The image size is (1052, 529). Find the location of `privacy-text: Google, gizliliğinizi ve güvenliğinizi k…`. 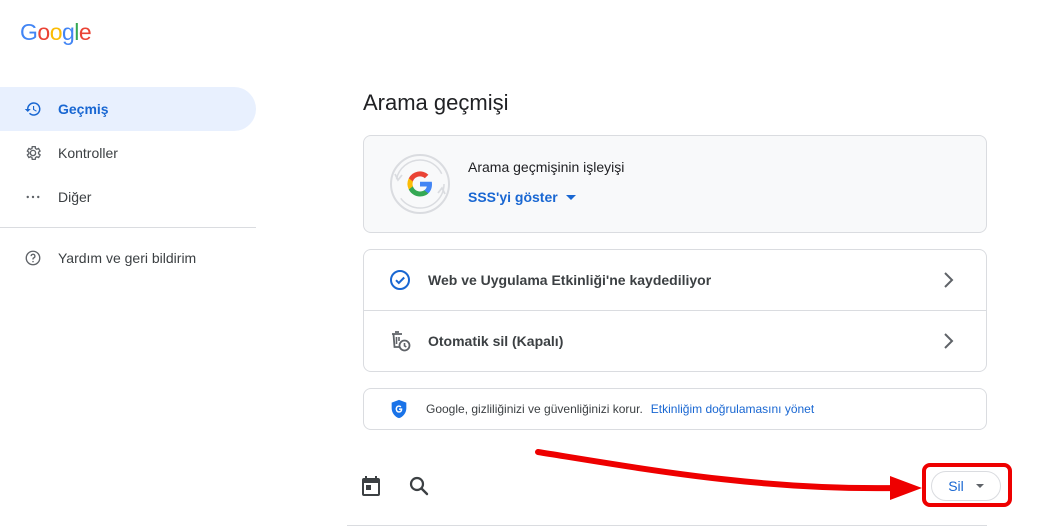

privacy-text: Google, gizliliğinizi ve güvenliğinizi k… is located at coordinates (534, 409).